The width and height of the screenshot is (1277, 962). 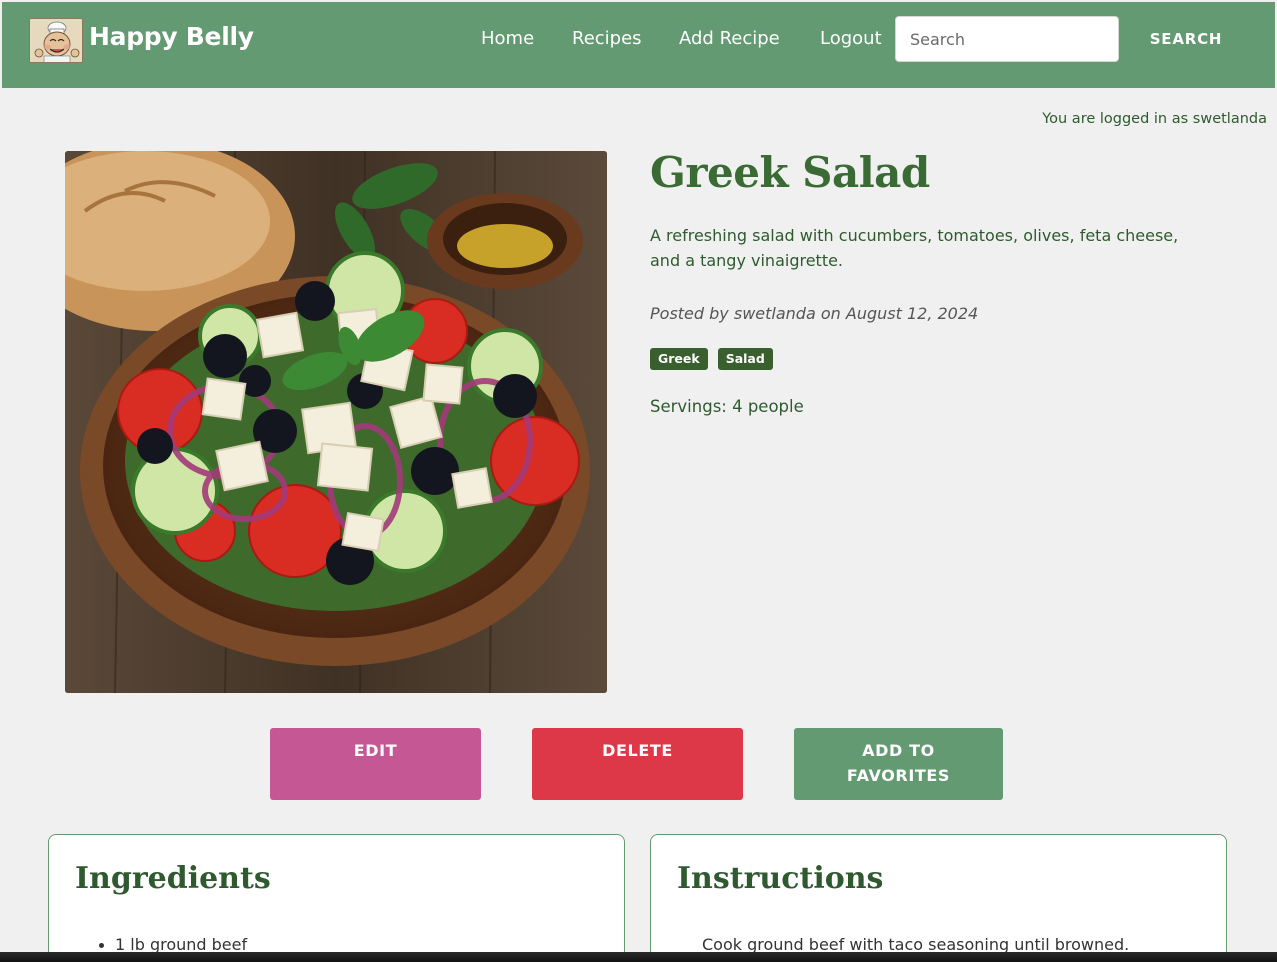 What do you see at coordinates (729, 38) in the screenshot?
I see `nav-link-add-recipe: Add Recipe` at bounding box center [729, 38].